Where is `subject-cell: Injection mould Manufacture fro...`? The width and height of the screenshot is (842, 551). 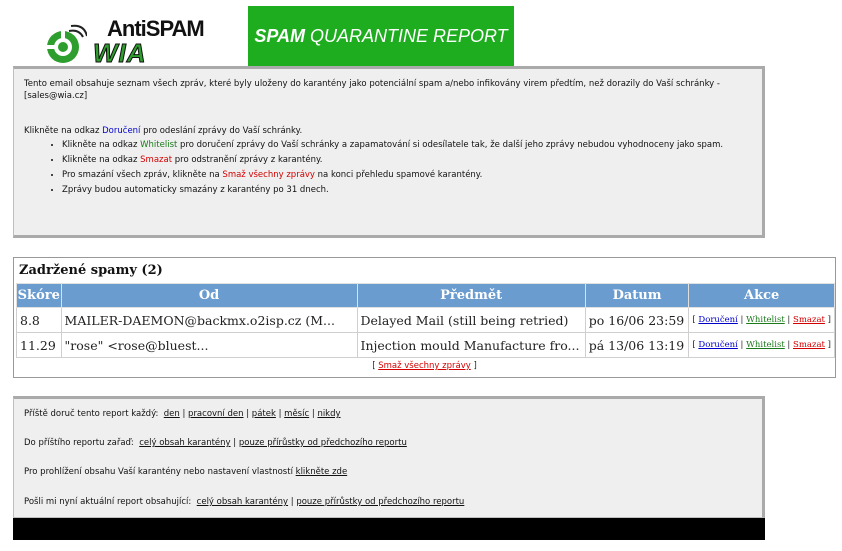
subject-cell: Injection mould Manufacture fro... is located at coordinates (471, 345).